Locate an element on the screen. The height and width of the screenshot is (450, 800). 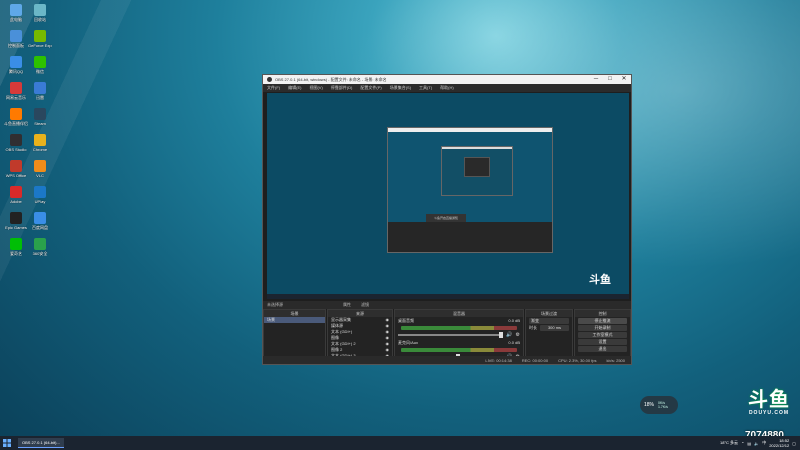
desktop-icon: 腾讯QQ is located at coordinates (16, 65).